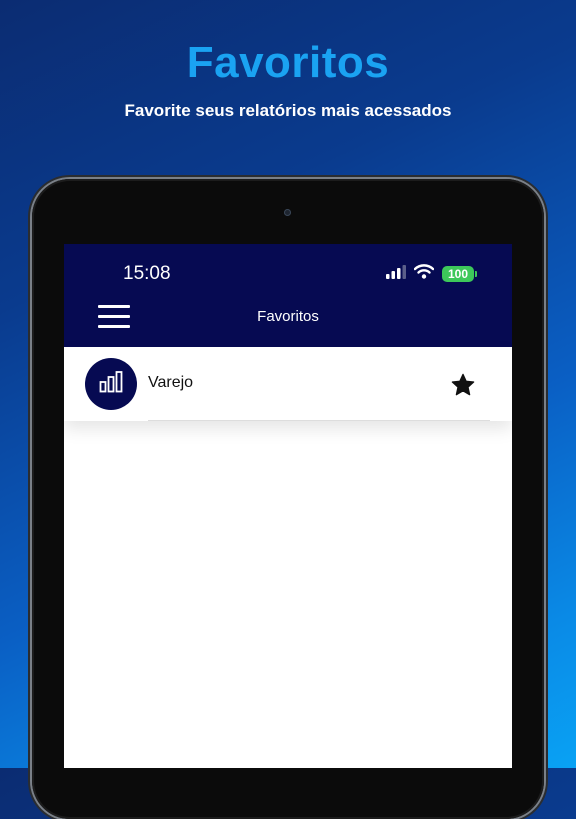 The width and height of the screenshot is (576, 819). I want to click on front-camera, so click(287, 212).